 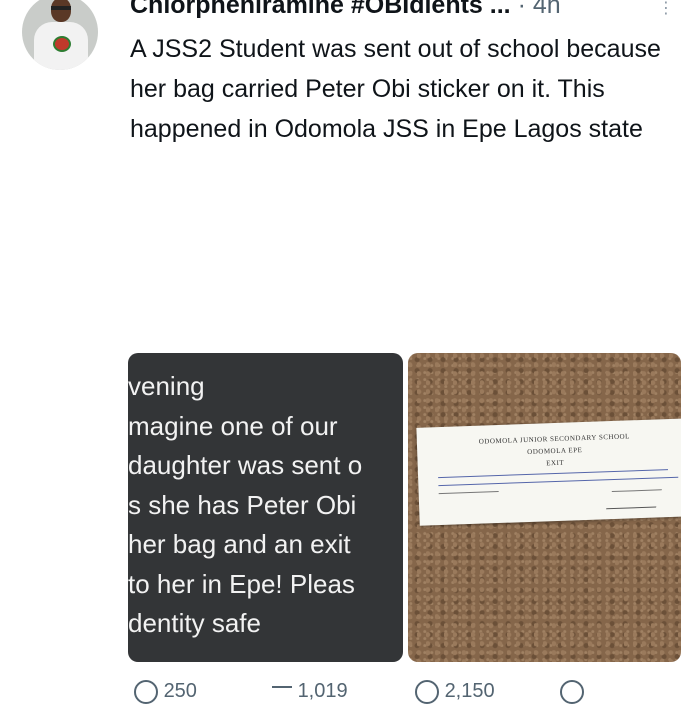 What do you see at coordinates (547, 9) in the screenshot?
I see `timestamp: 4h` at bounding box center [547, 9].